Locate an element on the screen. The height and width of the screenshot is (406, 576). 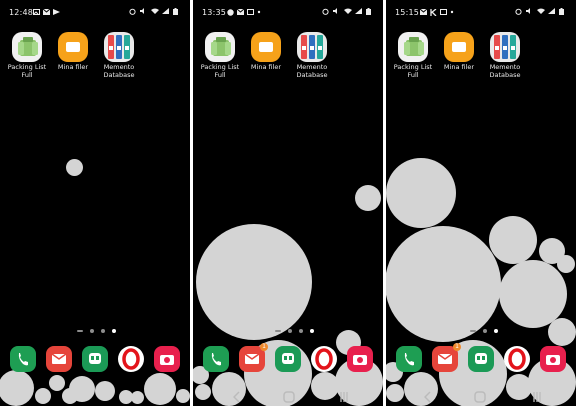
app-label: Packing List Full is located at coordinates (27, 71).